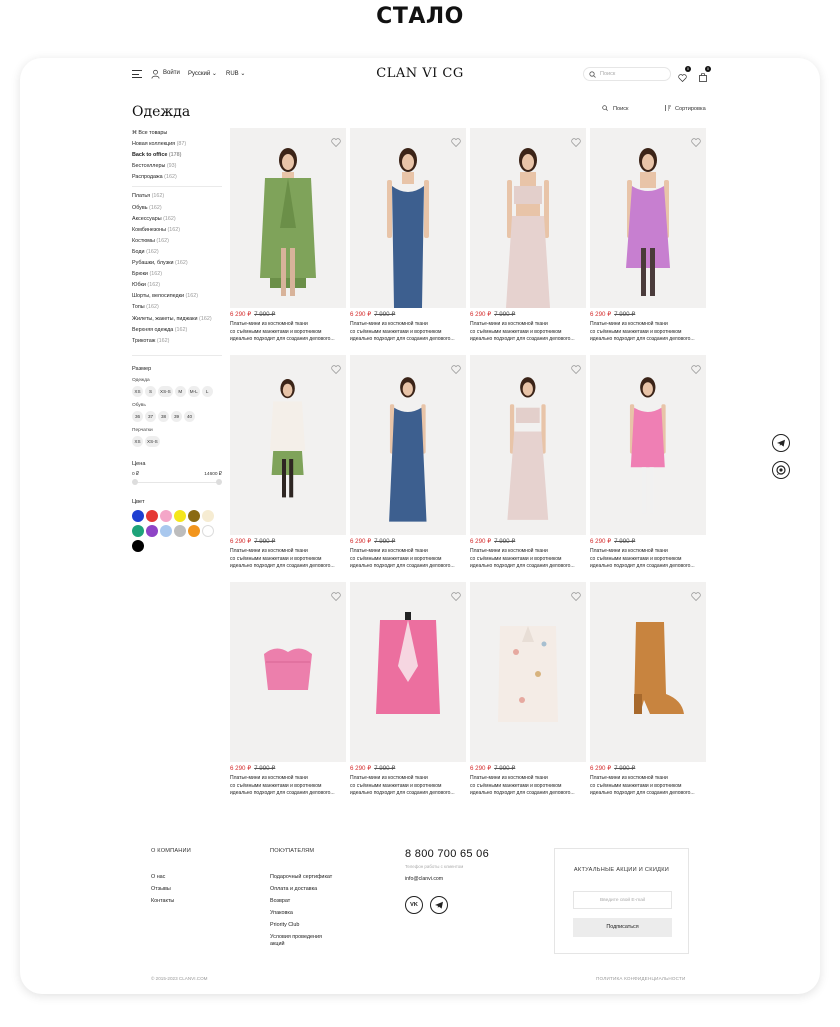 Image resolution: width=840 pixels, height=1027 pixels. What do you see at coordinates (622, 900) in the screenshot?
I see `newsletter-email-input: Введите свой E-mail` at bounding box center [622, 900].